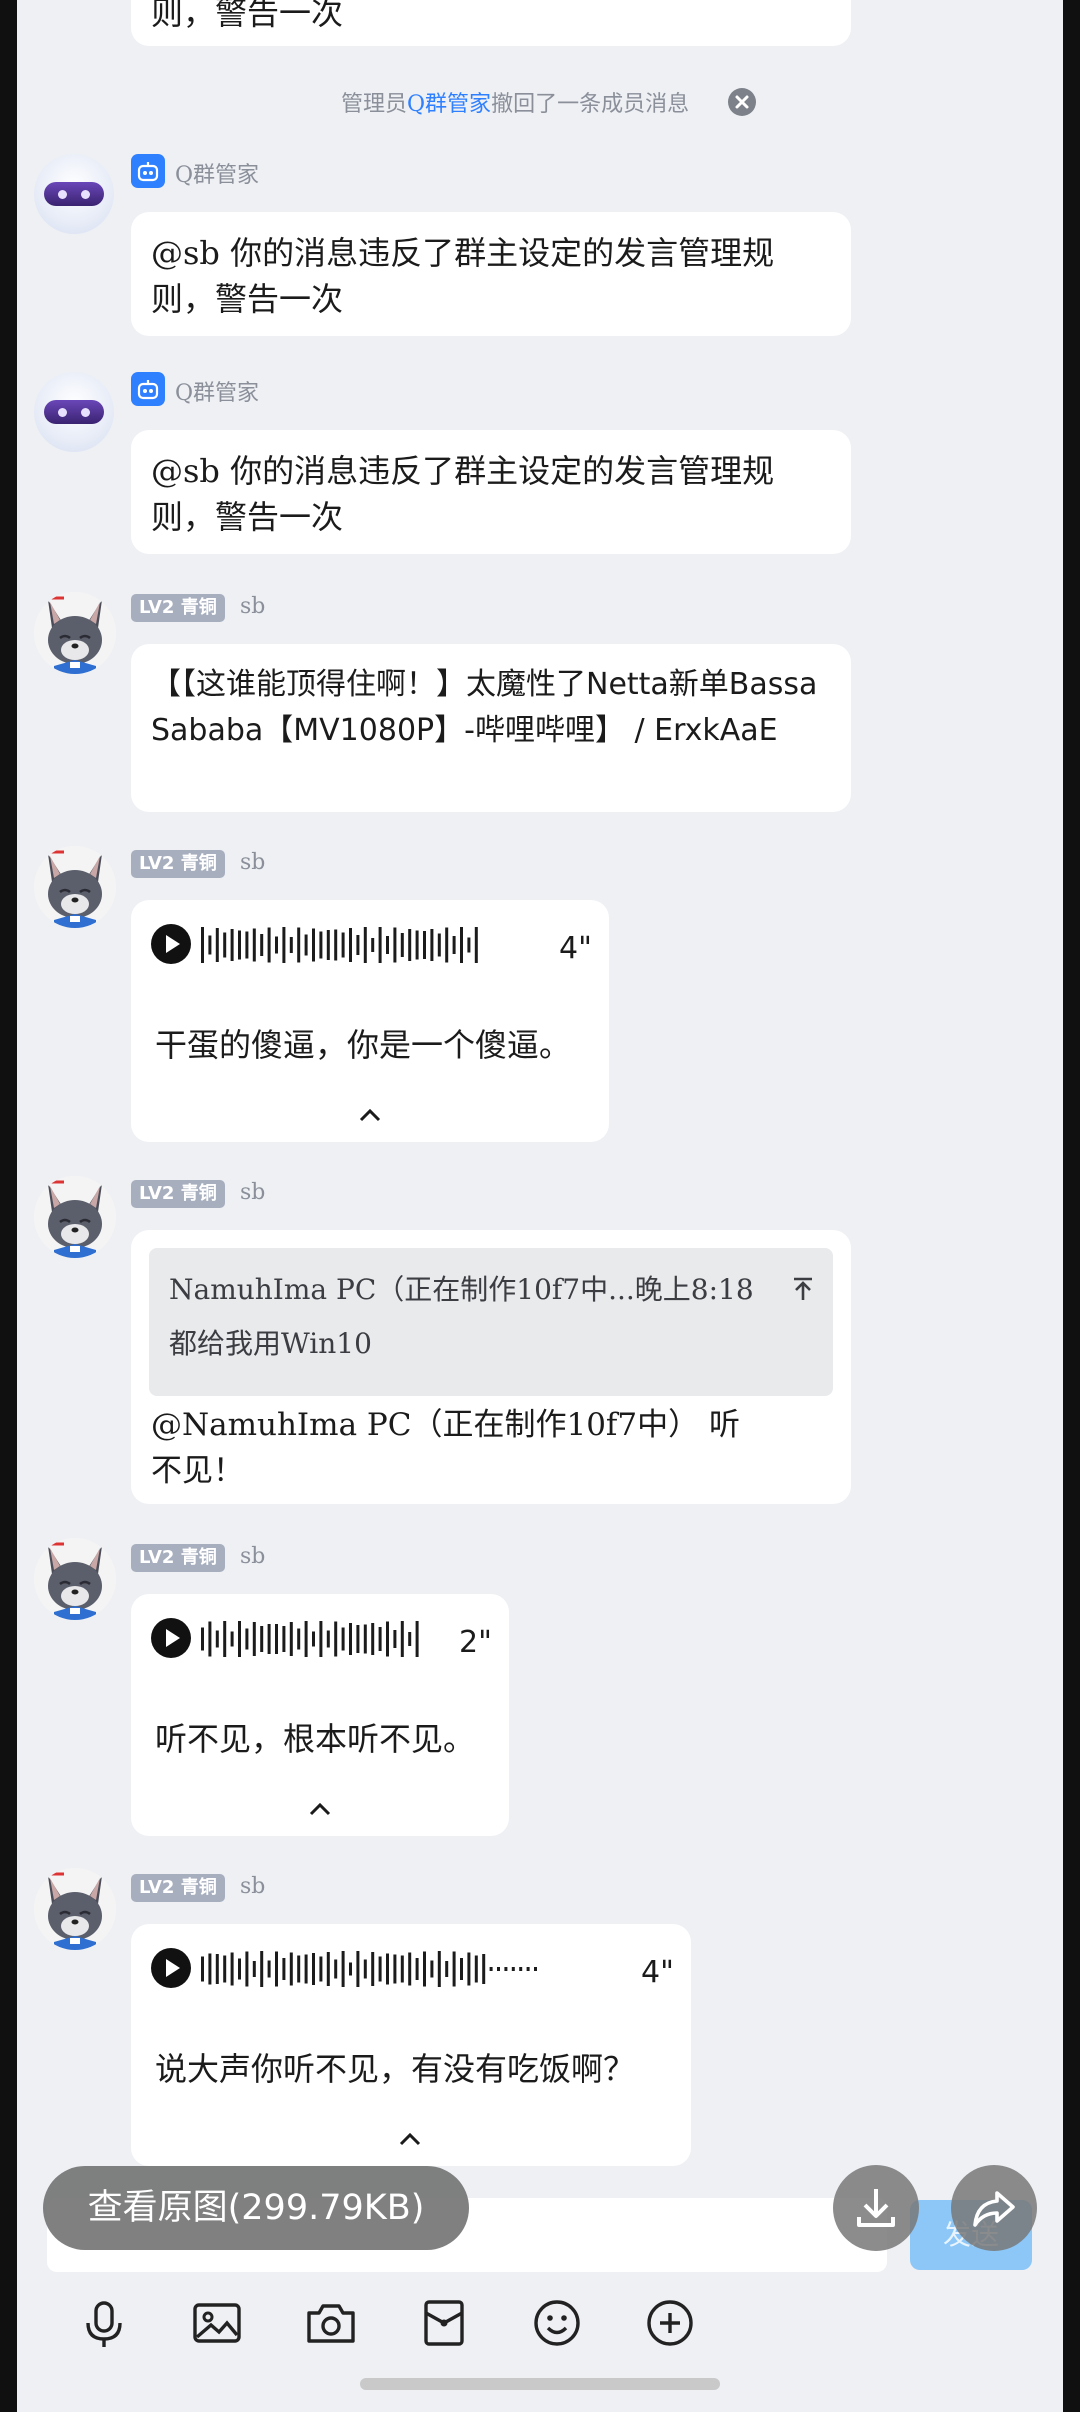 The image size is (1080, 2412). What do you see at coordinates (374, 104) in the screenshot?
I see `system-notice-prefix: 管理员` at bounding box center [374, 104].